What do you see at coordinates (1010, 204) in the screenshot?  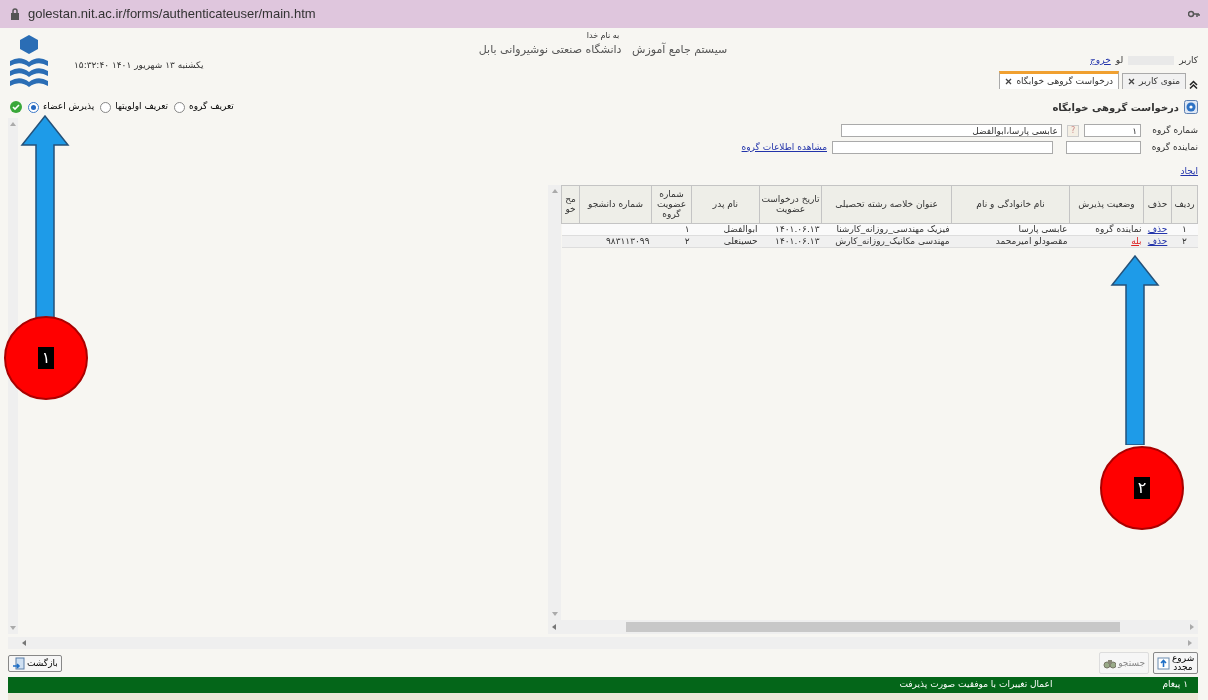 I see `column-header: نام خانوادگی و نام` at bounding box center [1010, 204].